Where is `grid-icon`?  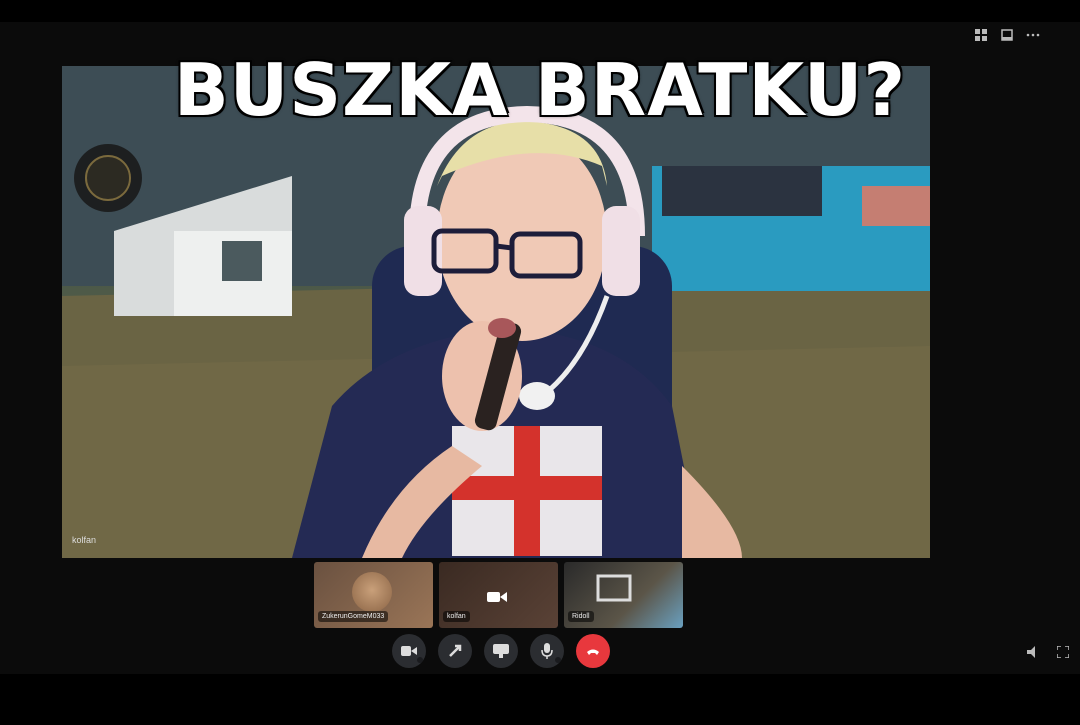
grid-icon is located at coordinates (981, 35).